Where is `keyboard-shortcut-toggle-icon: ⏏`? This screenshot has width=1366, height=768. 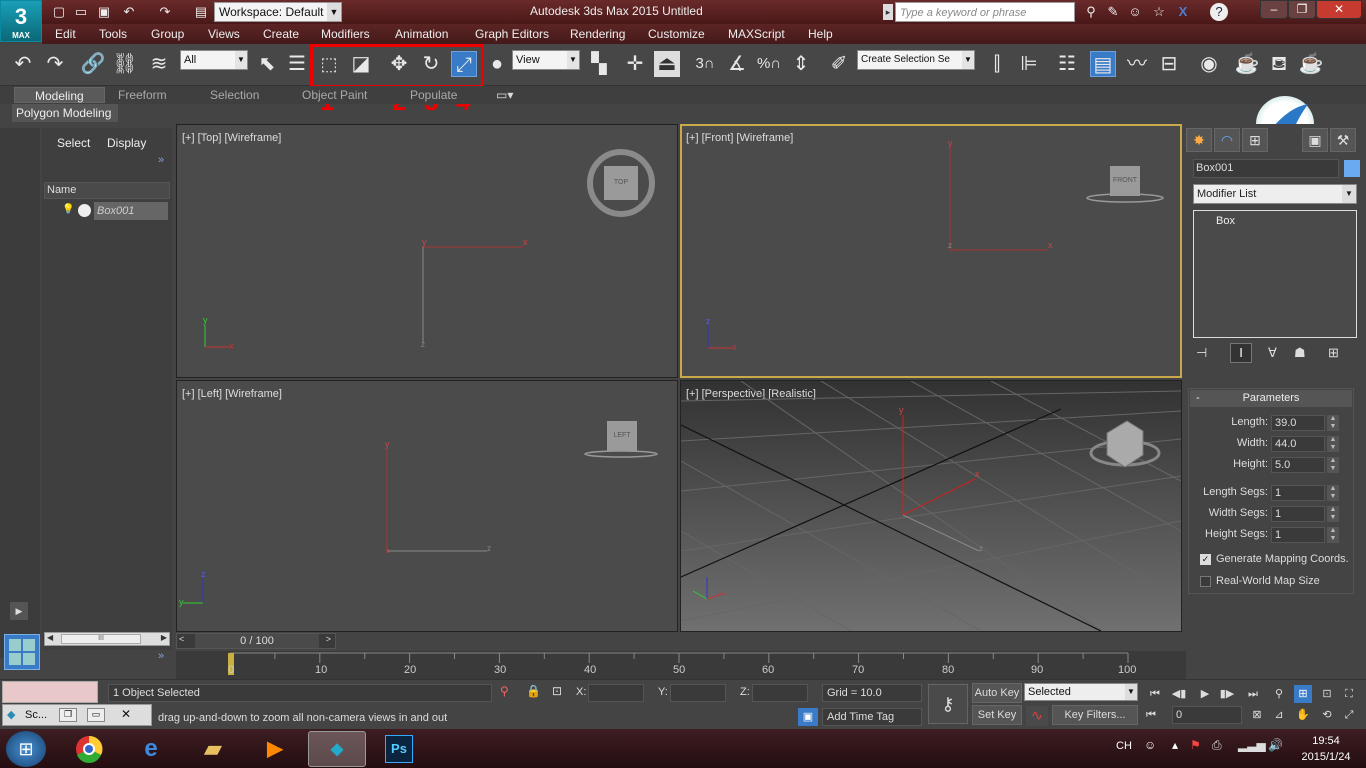
keyboard-shortcut-toggle-icon: ⏏ is located at coordinates (667, 64).